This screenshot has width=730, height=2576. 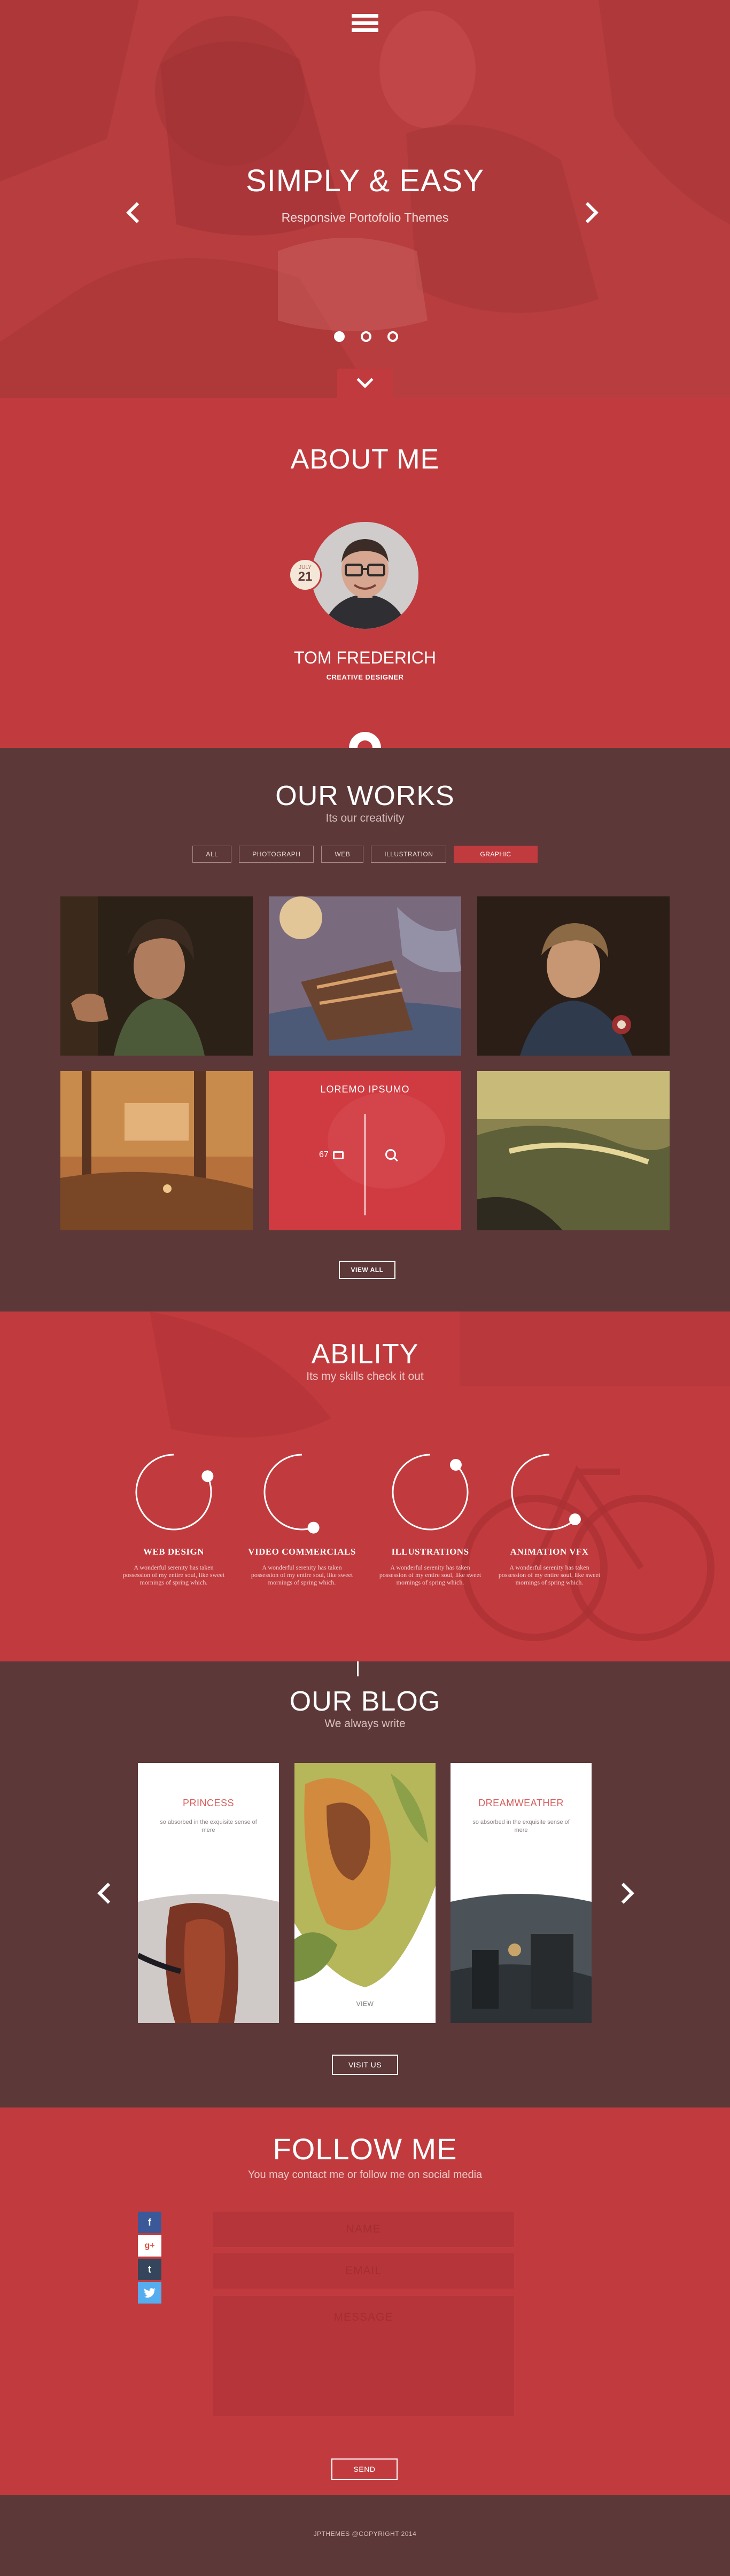 What do you see at coordinates (212, 854) in the screenshot?
I see `filter-all-button: ALL` at bounding box center [212, 854].